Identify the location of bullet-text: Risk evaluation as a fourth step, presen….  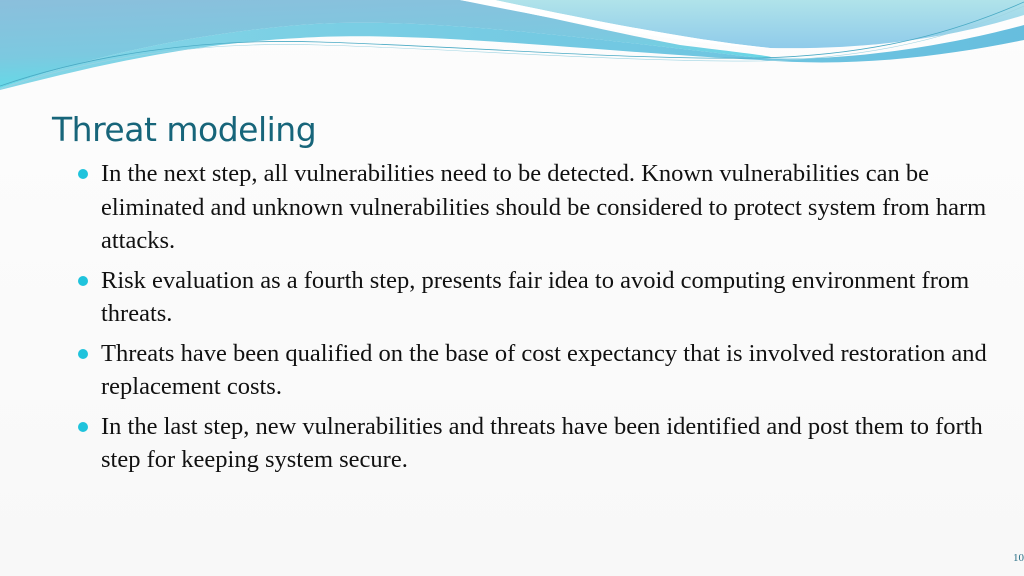
(535, 297).